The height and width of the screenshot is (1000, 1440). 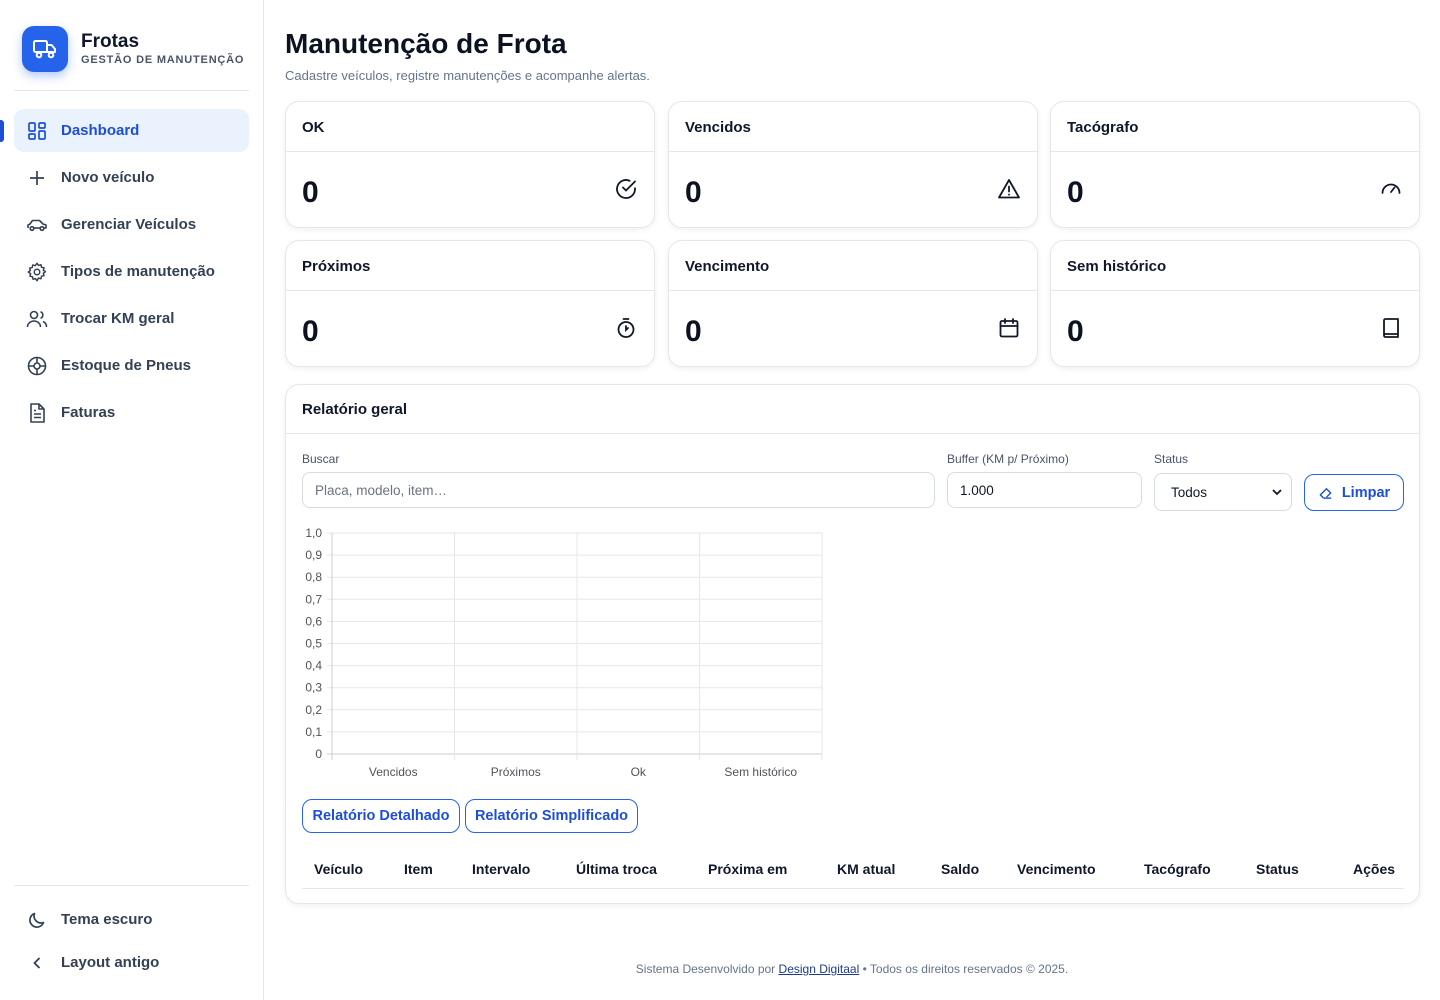 I want to click on y-tick-label: 0,9, so click(x=313, y=555).